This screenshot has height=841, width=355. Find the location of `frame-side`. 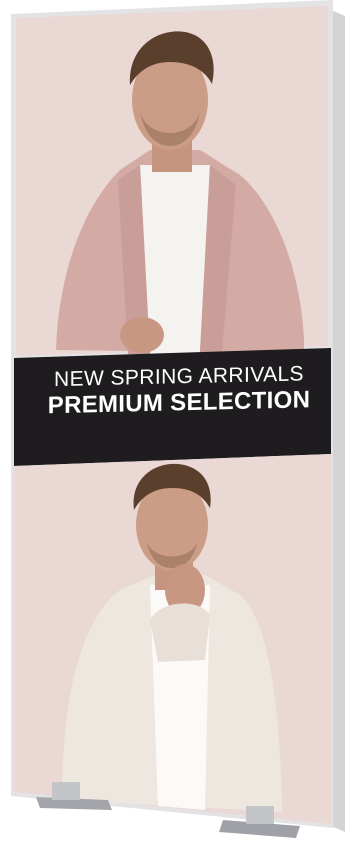

frame-side is located at coordinates (338, 421).